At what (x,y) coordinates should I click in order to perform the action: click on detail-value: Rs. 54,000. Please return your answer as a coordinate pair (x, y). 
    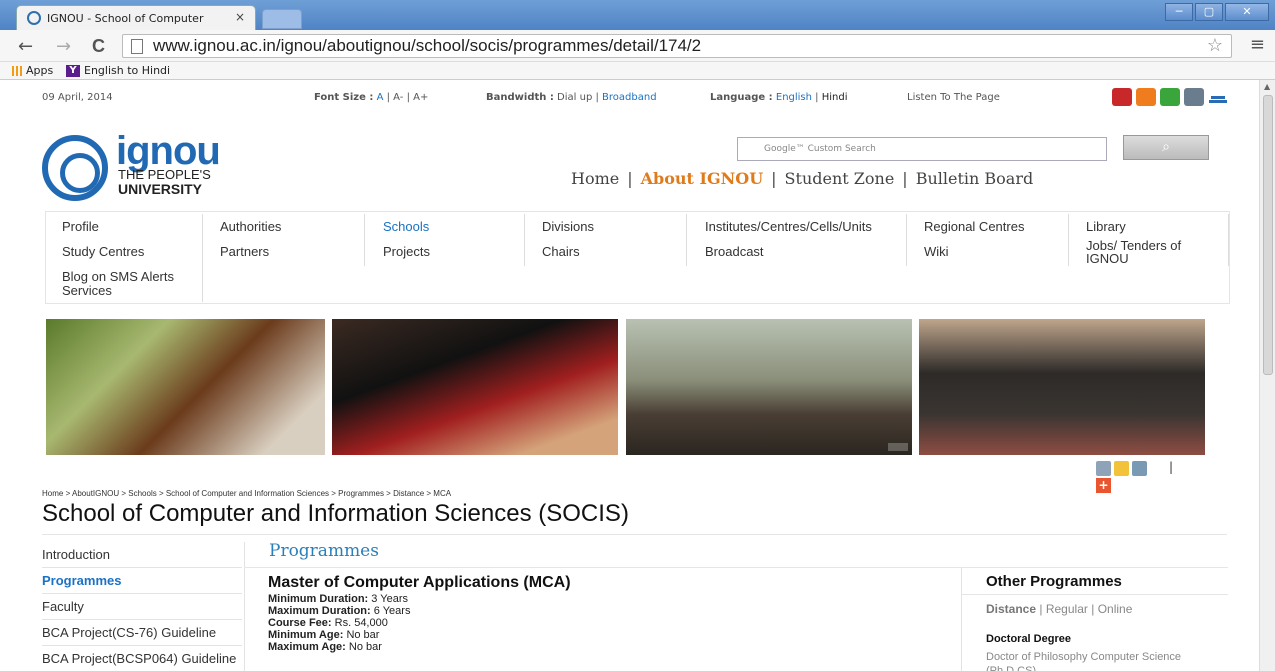
    Looking at the image, I should click on (361, 623).